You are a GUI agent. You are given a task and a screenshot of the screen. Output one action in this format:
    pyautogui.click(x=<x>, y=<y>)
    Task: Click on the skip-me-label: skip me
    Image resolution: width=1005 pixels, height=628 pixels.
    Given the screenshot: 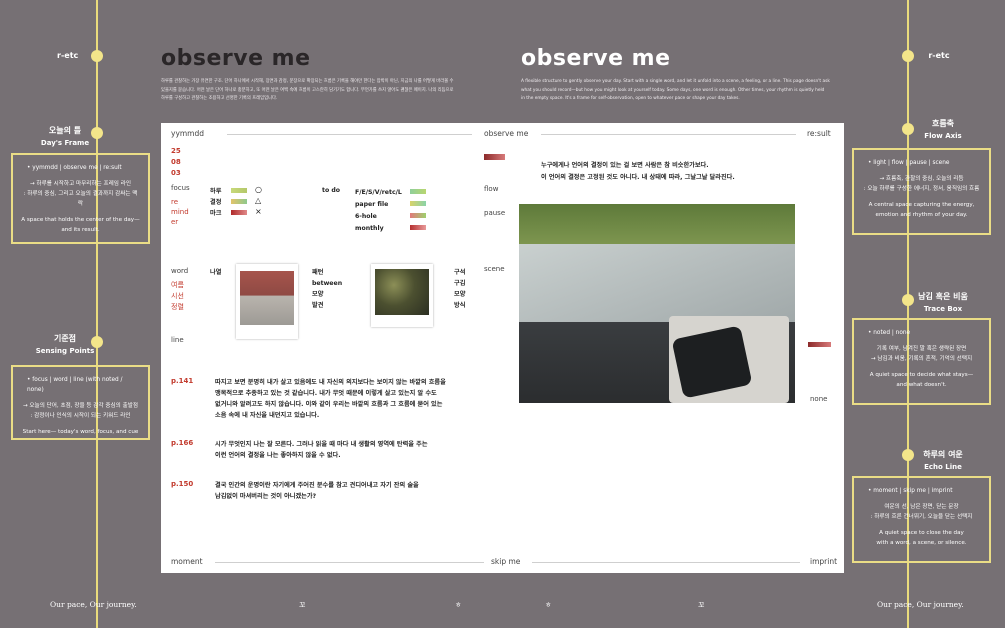 What is the action you would take?
    pyautogui.click(x=506, y=561)
    